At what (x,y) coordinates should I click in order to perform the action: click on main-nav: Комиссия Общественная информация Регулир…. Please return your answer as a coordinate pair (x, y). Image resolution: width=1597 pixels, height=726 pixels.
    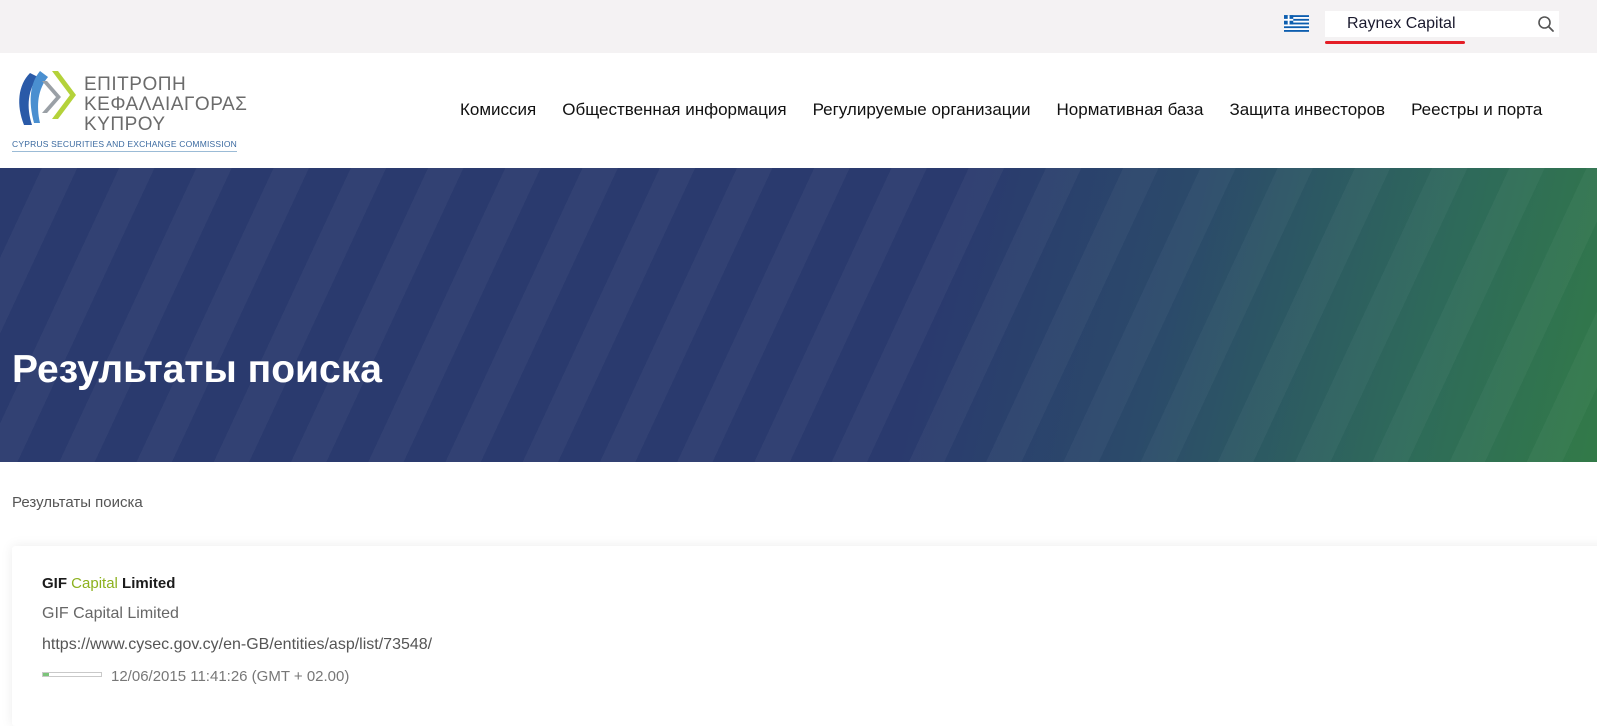
    Looking at the image, I should click on (1014, 110).